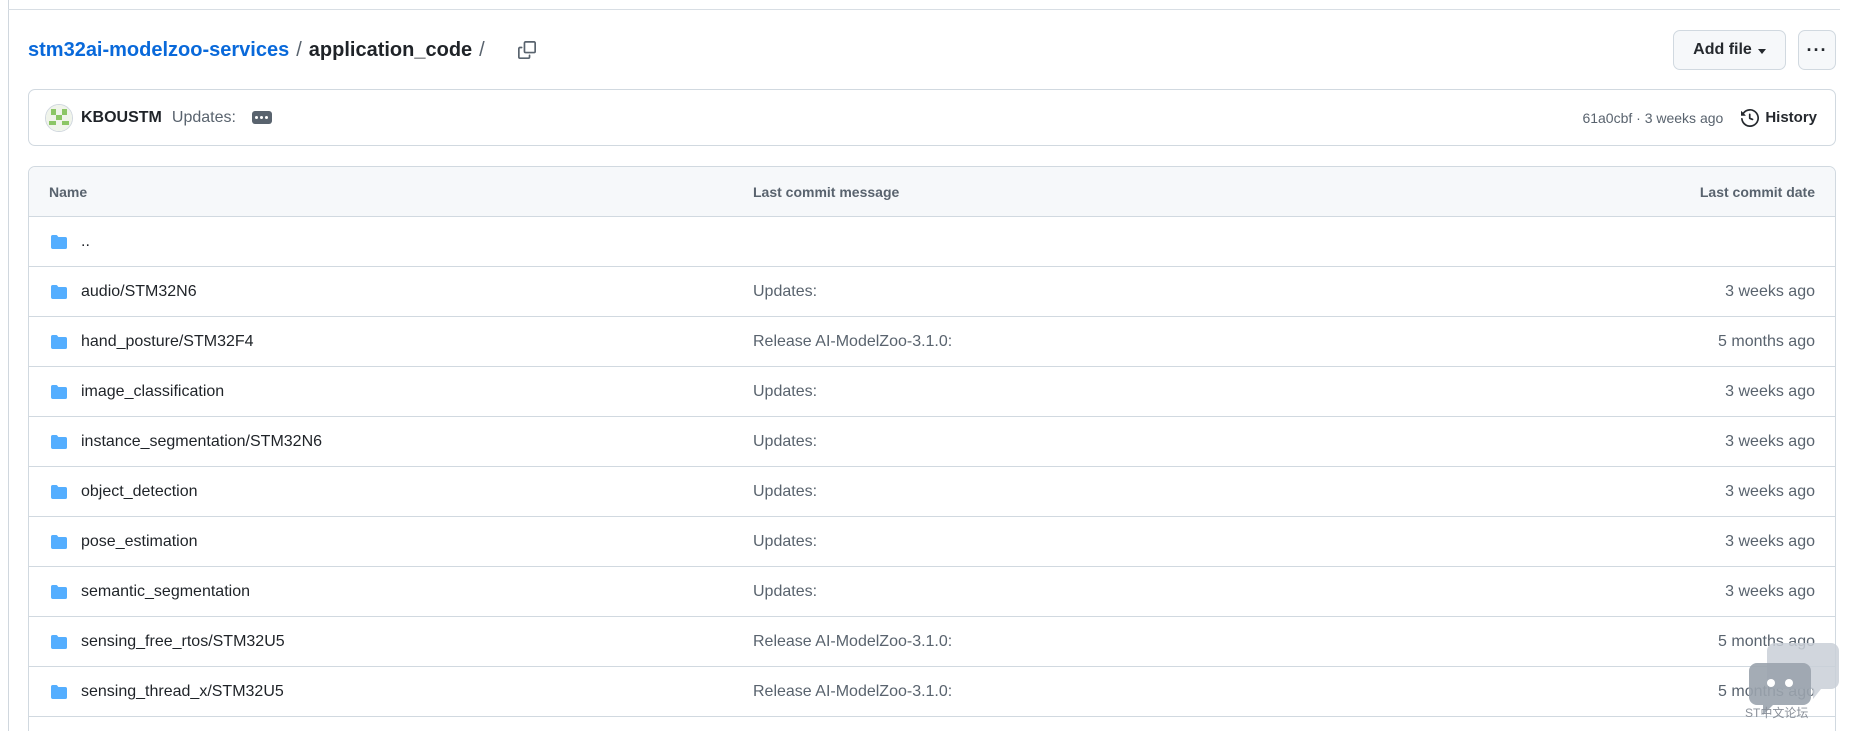  What do you see at coordinates (85, 242) in the screenshot?
I see `parent-directory-link: ..` at bounding box center [85, 242].